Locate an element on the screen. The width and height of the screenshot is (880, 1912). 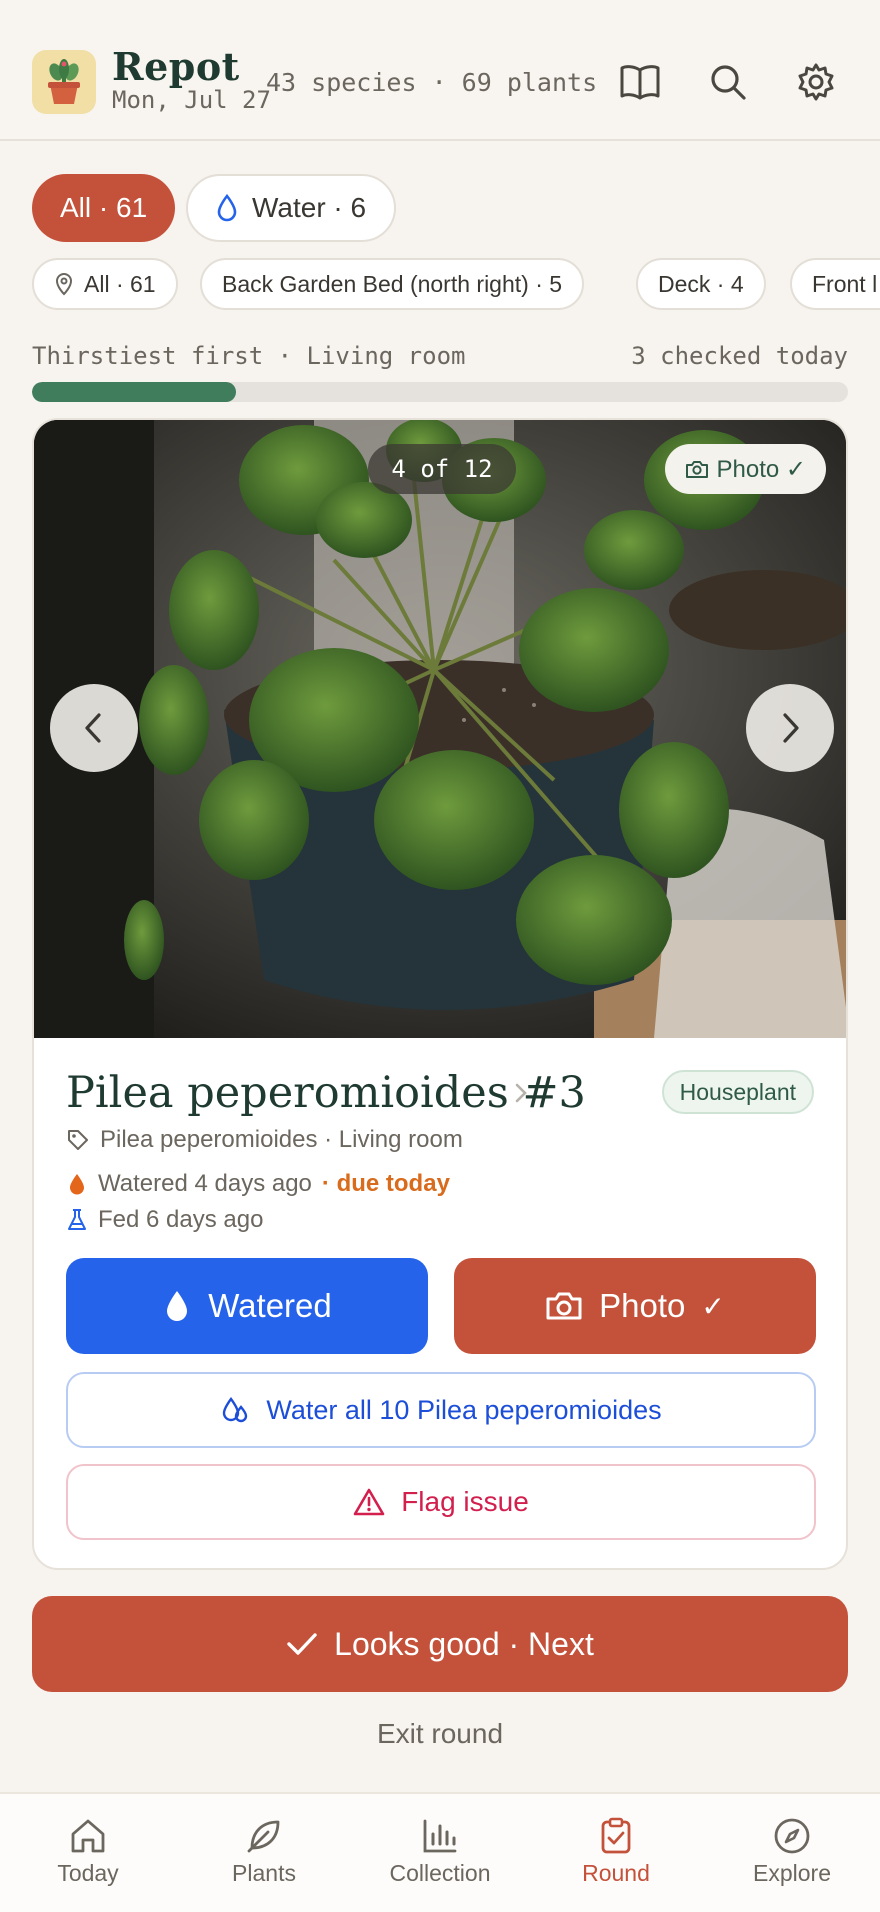
due-text: · due today is located at coordinates (385, 1183).